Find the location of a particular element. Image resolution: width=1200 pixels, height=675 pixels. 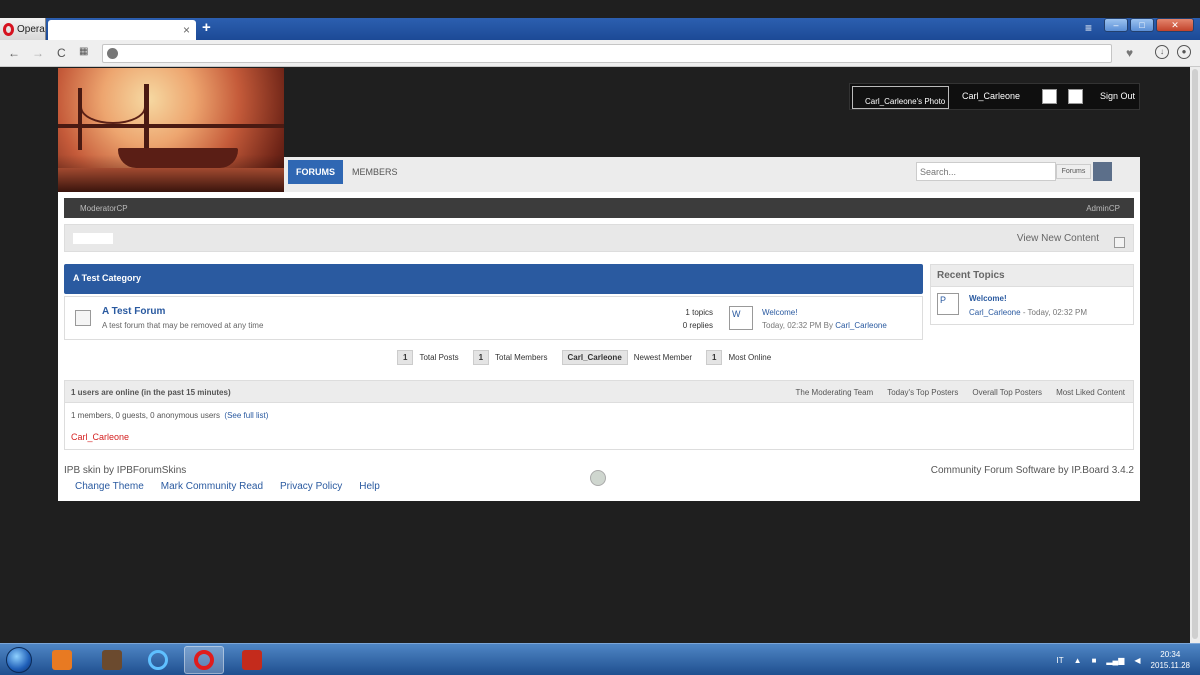

user-photo: Carl_Carleone's Photo is located at coordinates (900, 97).